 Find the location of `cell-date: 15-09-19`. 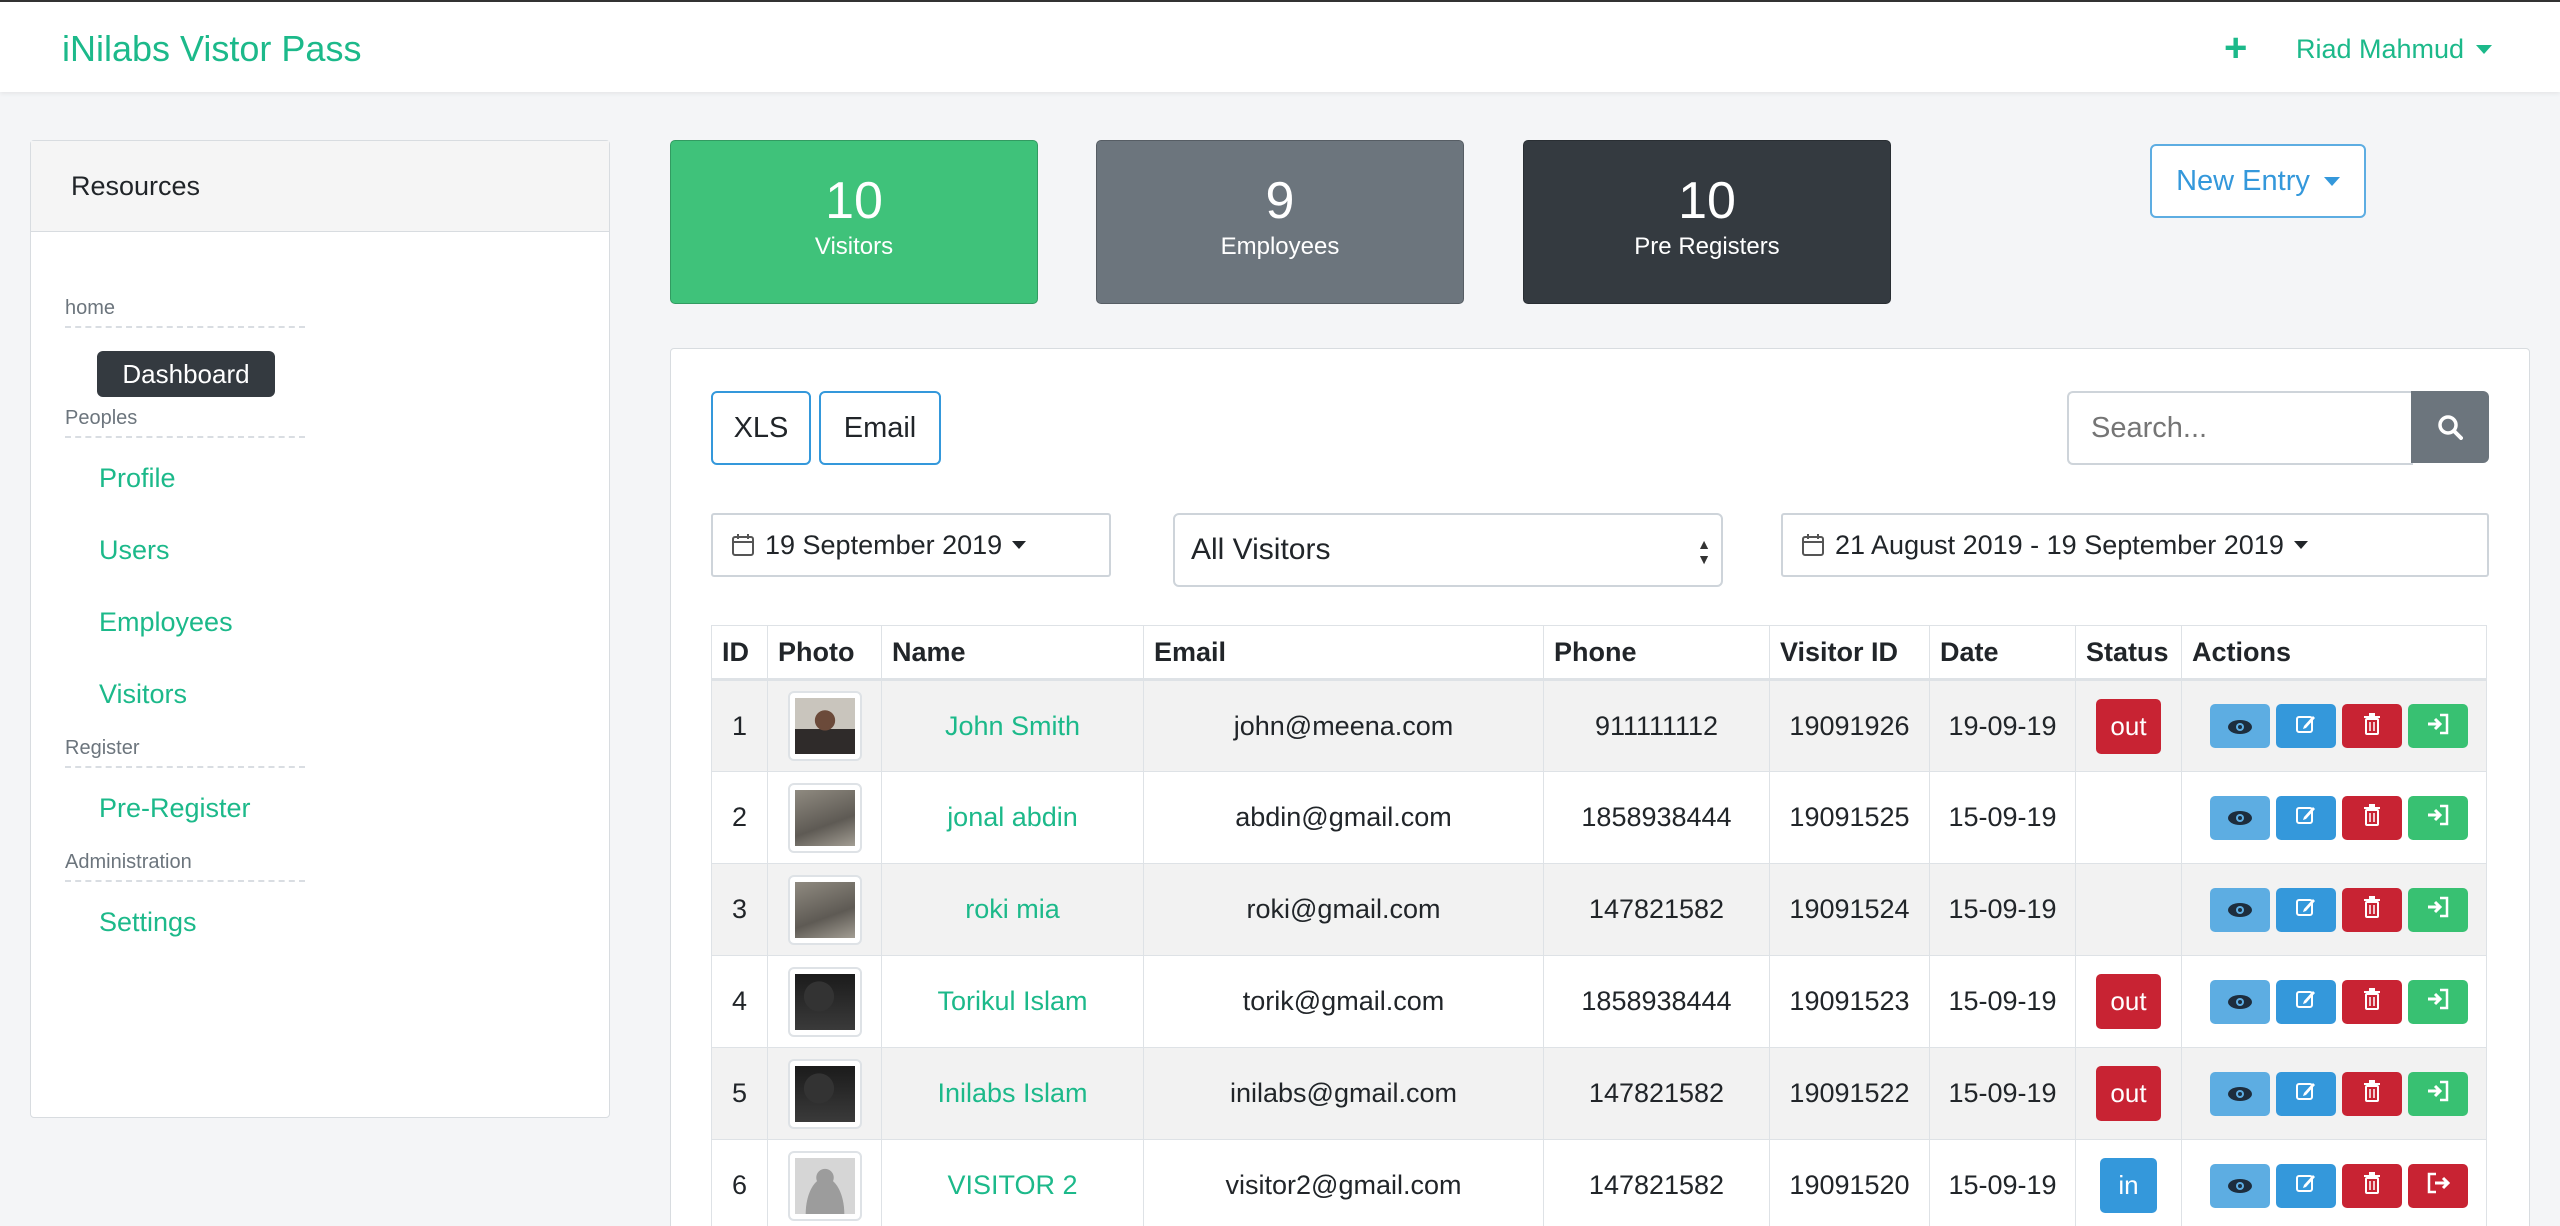

cell-date: 15-09-19 is located at coordinates (2002, 817).